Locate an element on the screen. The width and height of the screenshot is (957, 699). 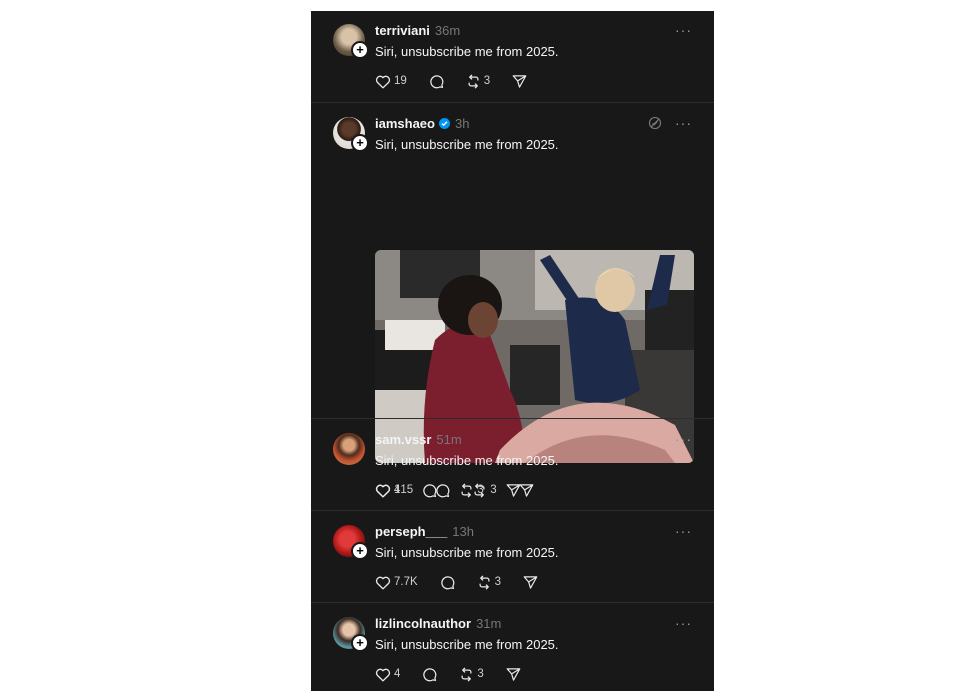
like-count: 1 is located at coordinates (397, 490).